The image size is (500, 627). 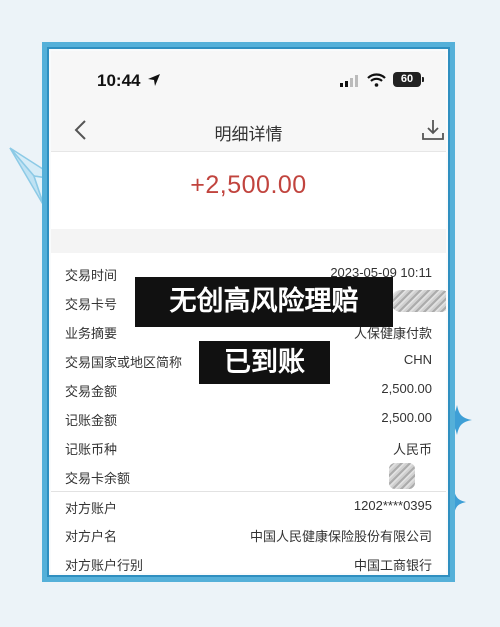 What do you see at coordinates (248, 447) in the screenshot?
I see `detail-row-currency: 记账币种 人民币` at bounding box center [248, 447].